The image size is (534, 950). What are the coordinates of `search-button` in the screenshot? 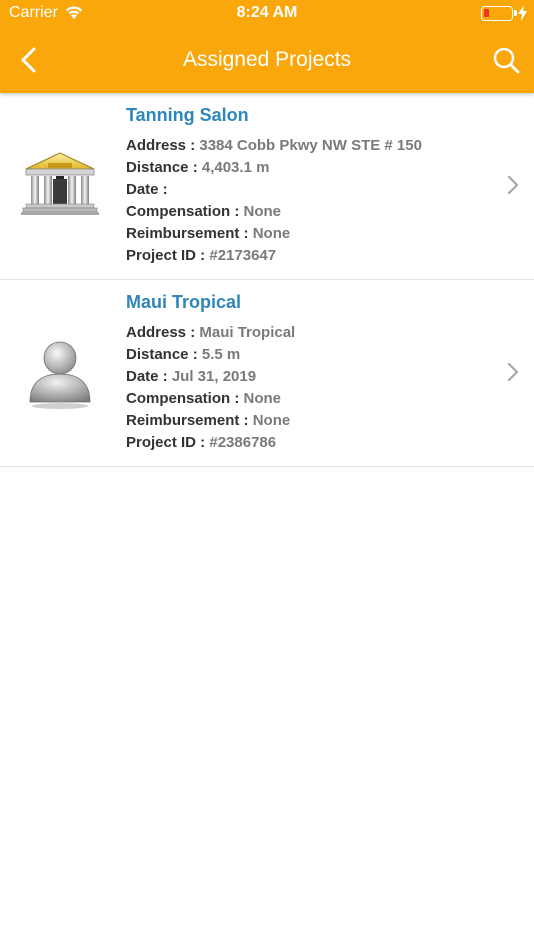 It's located at (507, 61).